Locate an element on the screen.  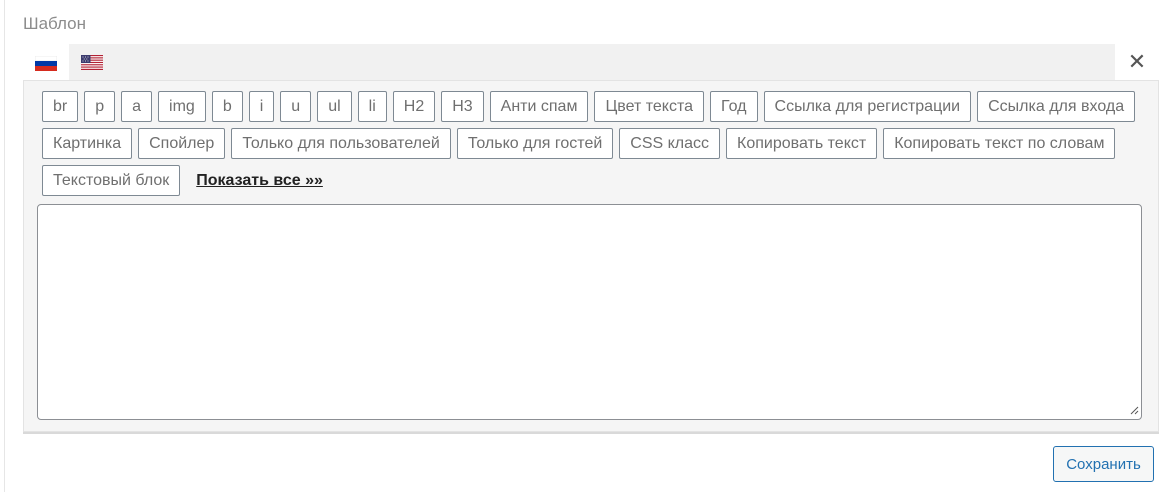
quicktag-button: Ссылка для регистрации is located at coordinates (867, 106).